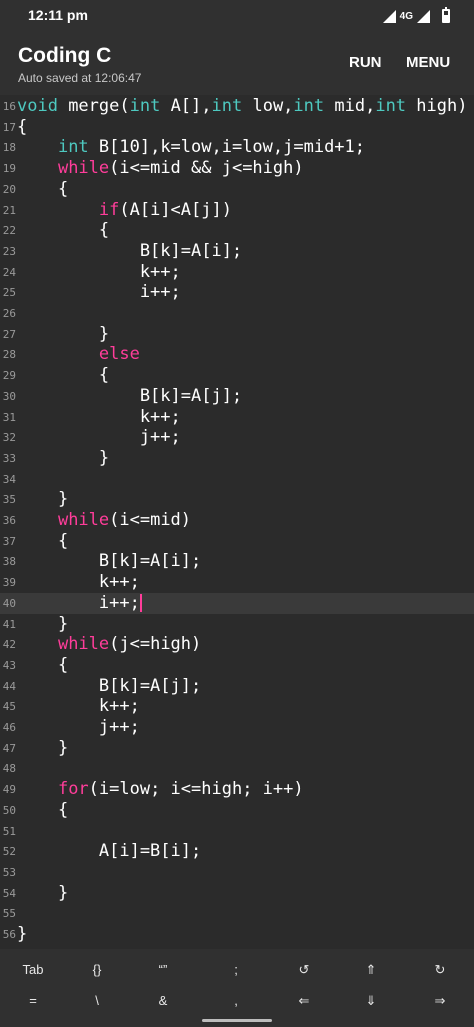 The width and height of the screenshot is (474, 1027). I want to click on code-line: 20 {, so click(237, 189).